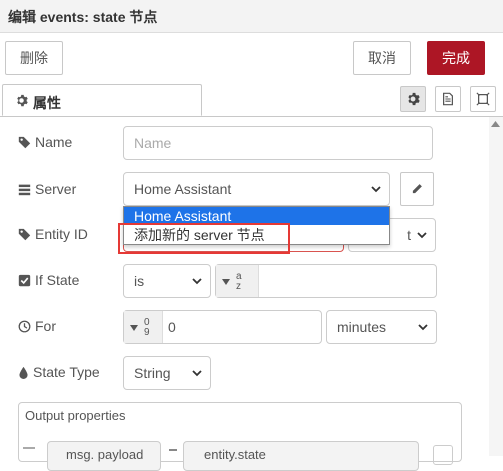 Image resolution: width=503 pixels, height=471 pixels. I want to click on for-value-input: 0 9 0, so click(222, 327).